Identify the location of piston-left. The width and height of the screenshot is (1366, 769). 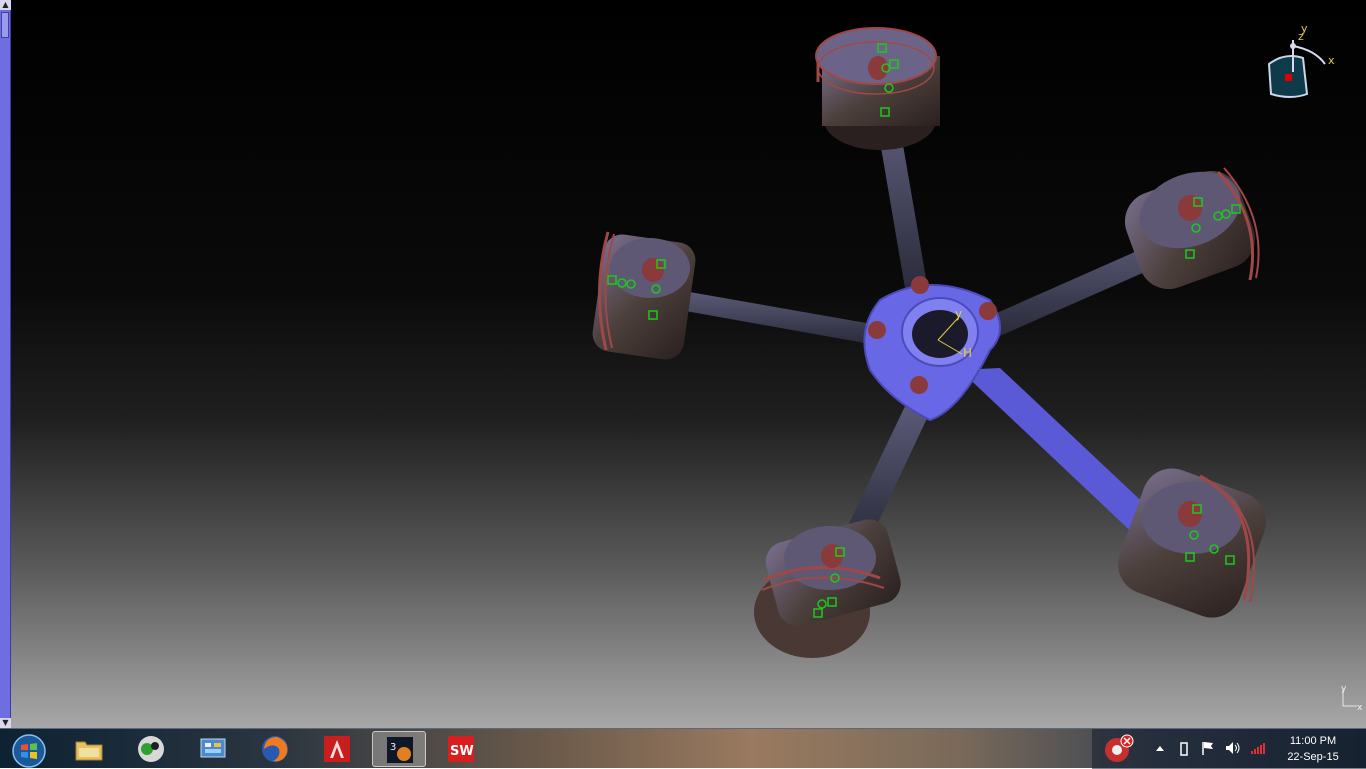
(644, 295).